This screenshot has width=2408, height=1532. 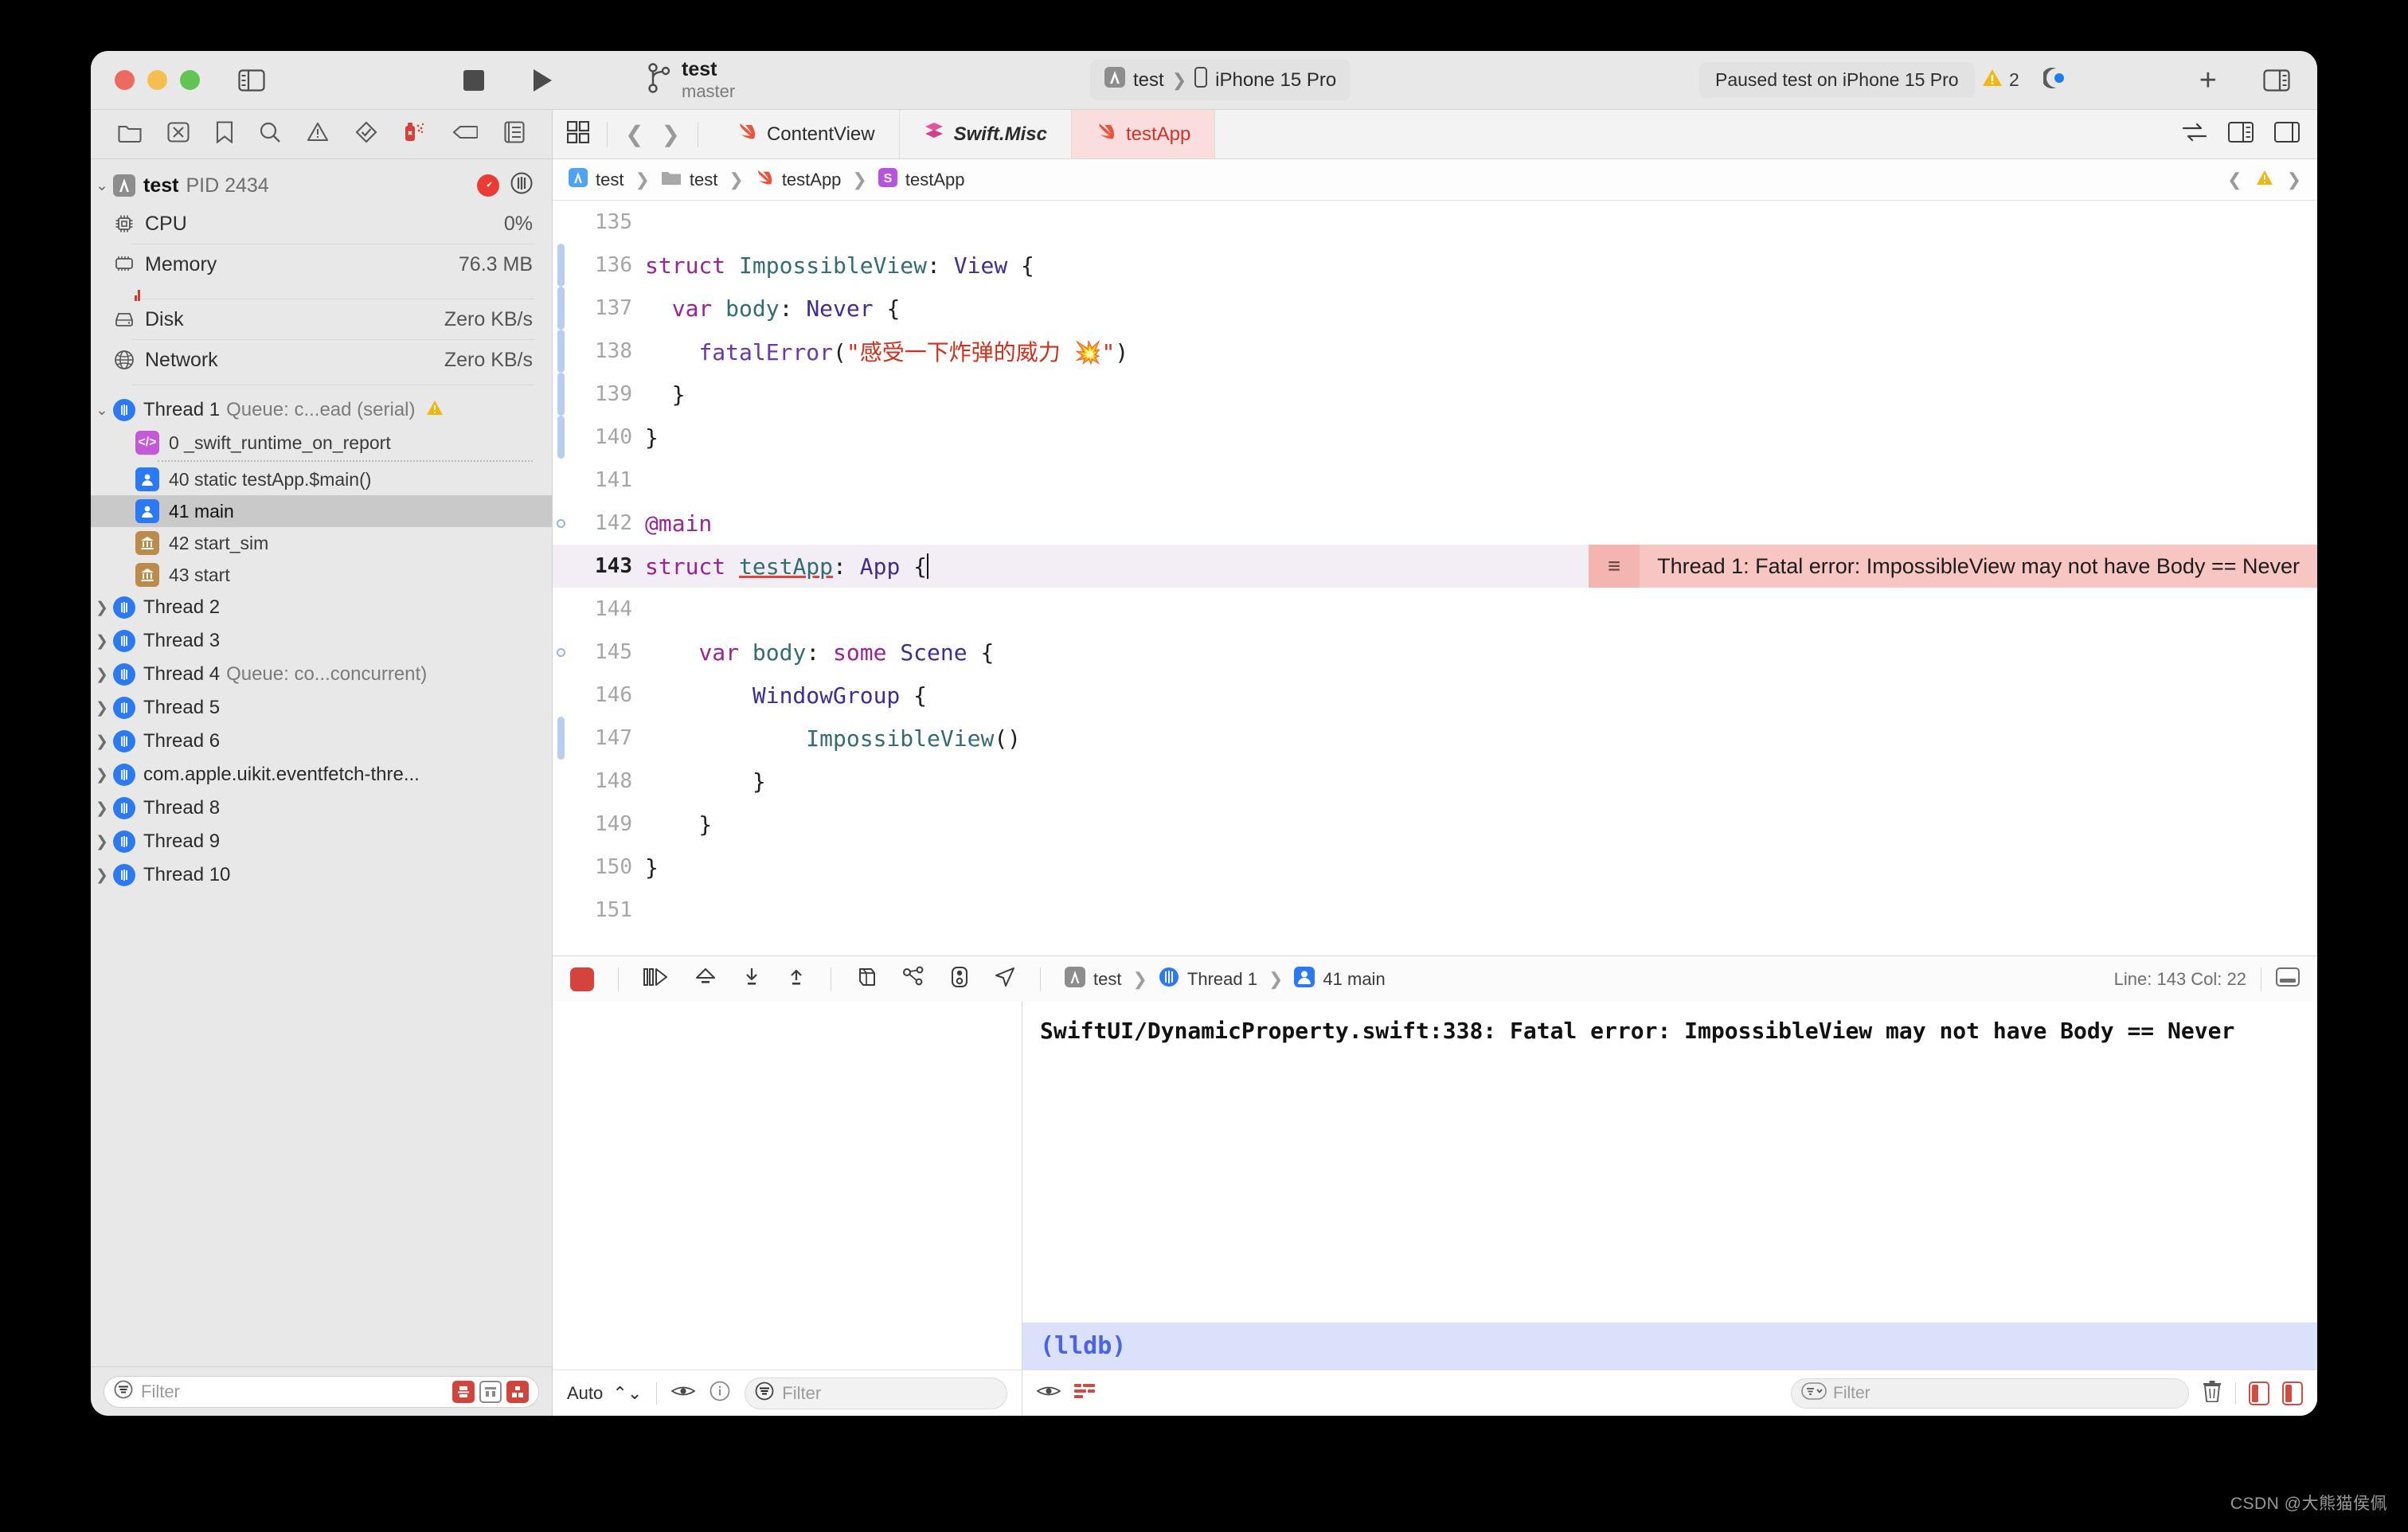 What do you see at coordinates (321, 443) in the screenshot?
I see `stack-frame-row: ⌄ </> 0 _swift_runtime_on_report` at bounding box center [321, 443].